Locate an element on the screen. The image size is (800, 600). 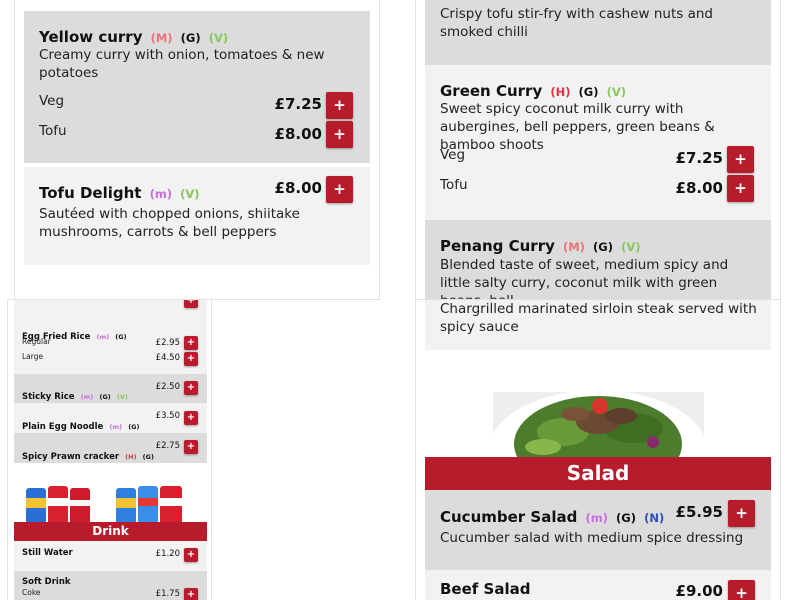
menu-item-soft-drink: Soft Drink Coke £1.75 + is located at coordinates (110, 585).